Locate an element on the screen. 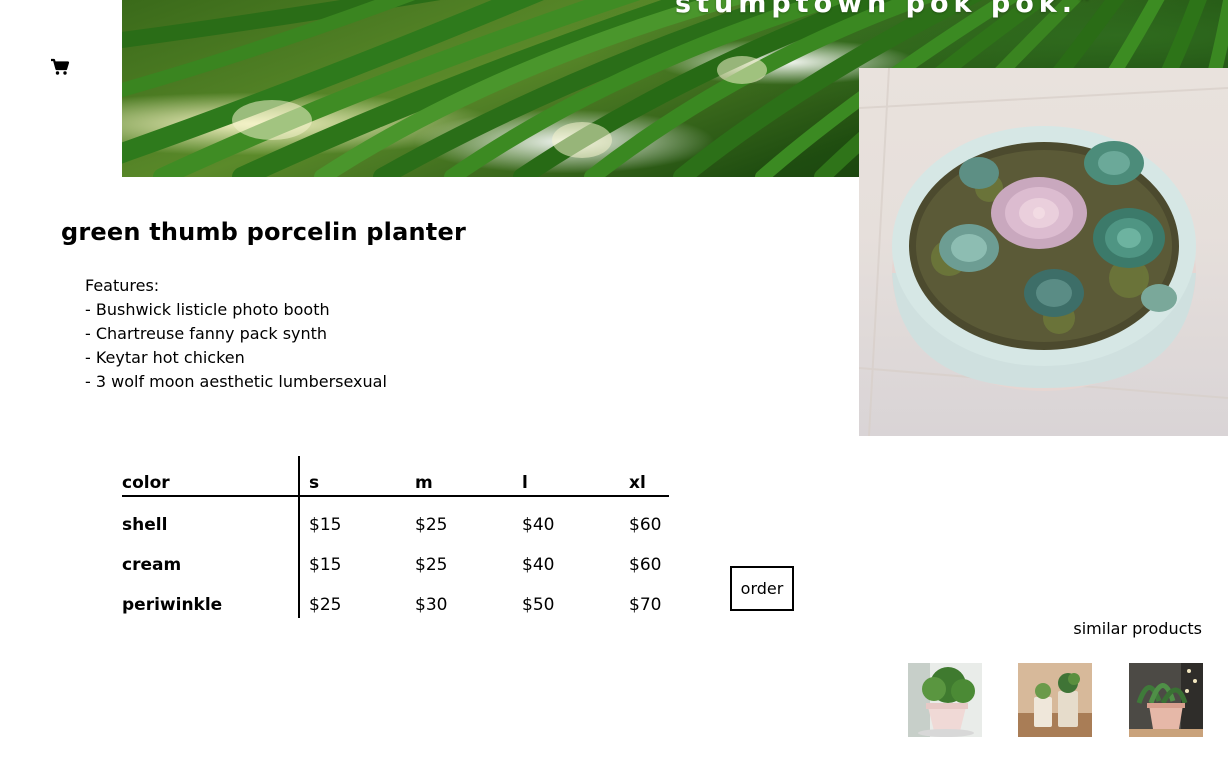 This screenshot has height=774, width=1228. product-photo is located at coordinates (1043, 252).